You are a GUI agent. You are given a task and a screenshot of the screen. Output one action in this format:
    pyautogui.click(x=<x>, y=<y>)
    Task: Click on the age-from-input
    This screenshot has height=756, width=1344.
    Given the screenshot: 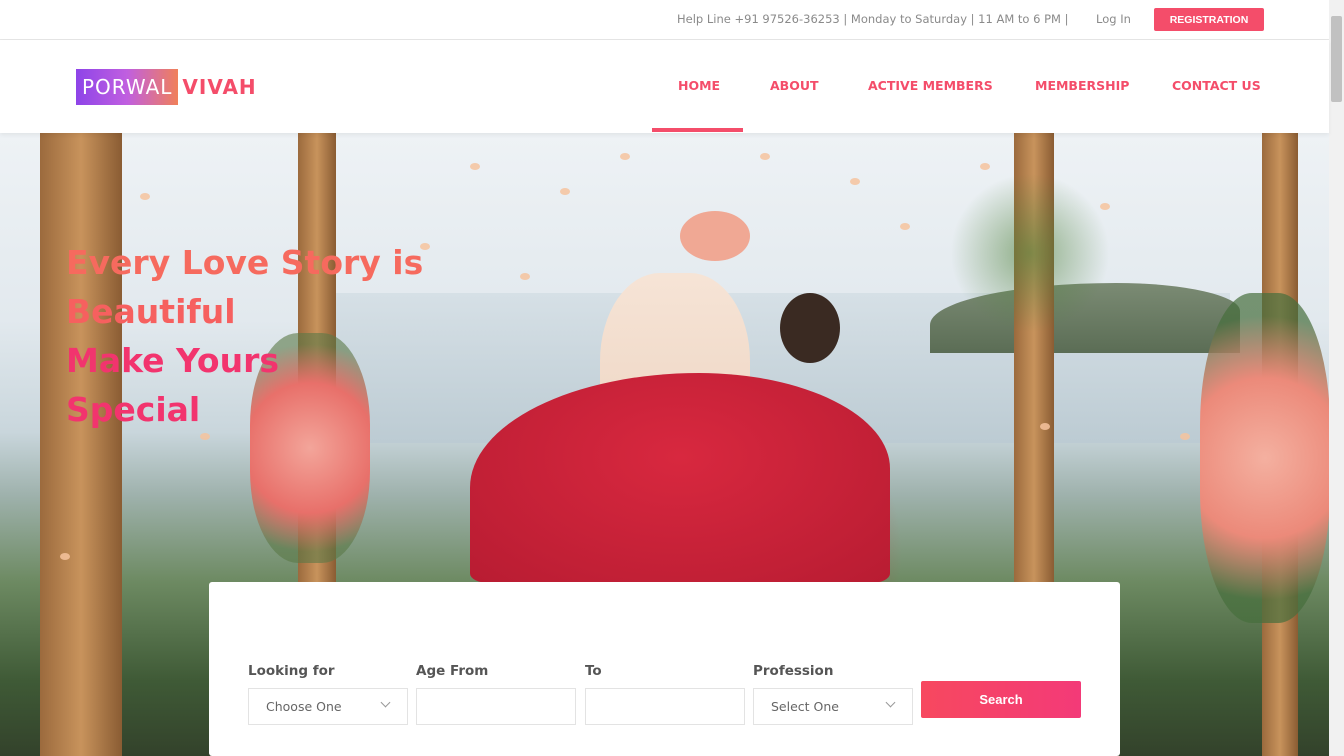 What is the action you would take?
    pyautogui.click(x=496, y=706)
    